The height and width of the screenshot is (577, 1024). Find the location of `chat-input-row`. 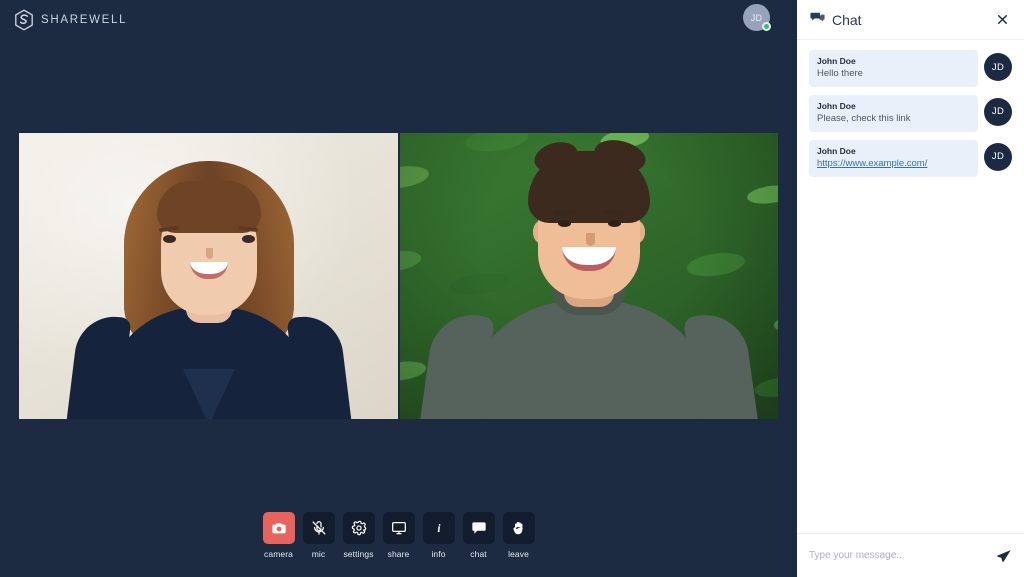

chat-input-row is located at coordinates (910, 555).